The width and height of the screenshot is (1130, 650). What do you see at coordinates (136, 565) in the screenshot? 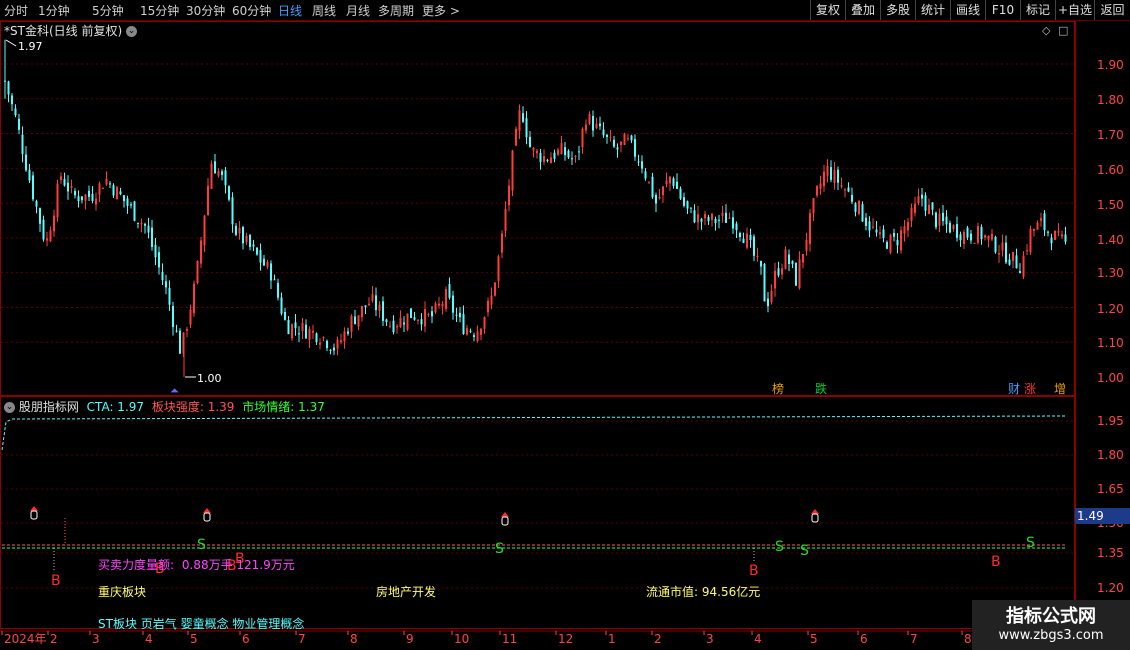
I see `buy-sell-label: 买卖力度量额:` at bounding box center [136, 565].